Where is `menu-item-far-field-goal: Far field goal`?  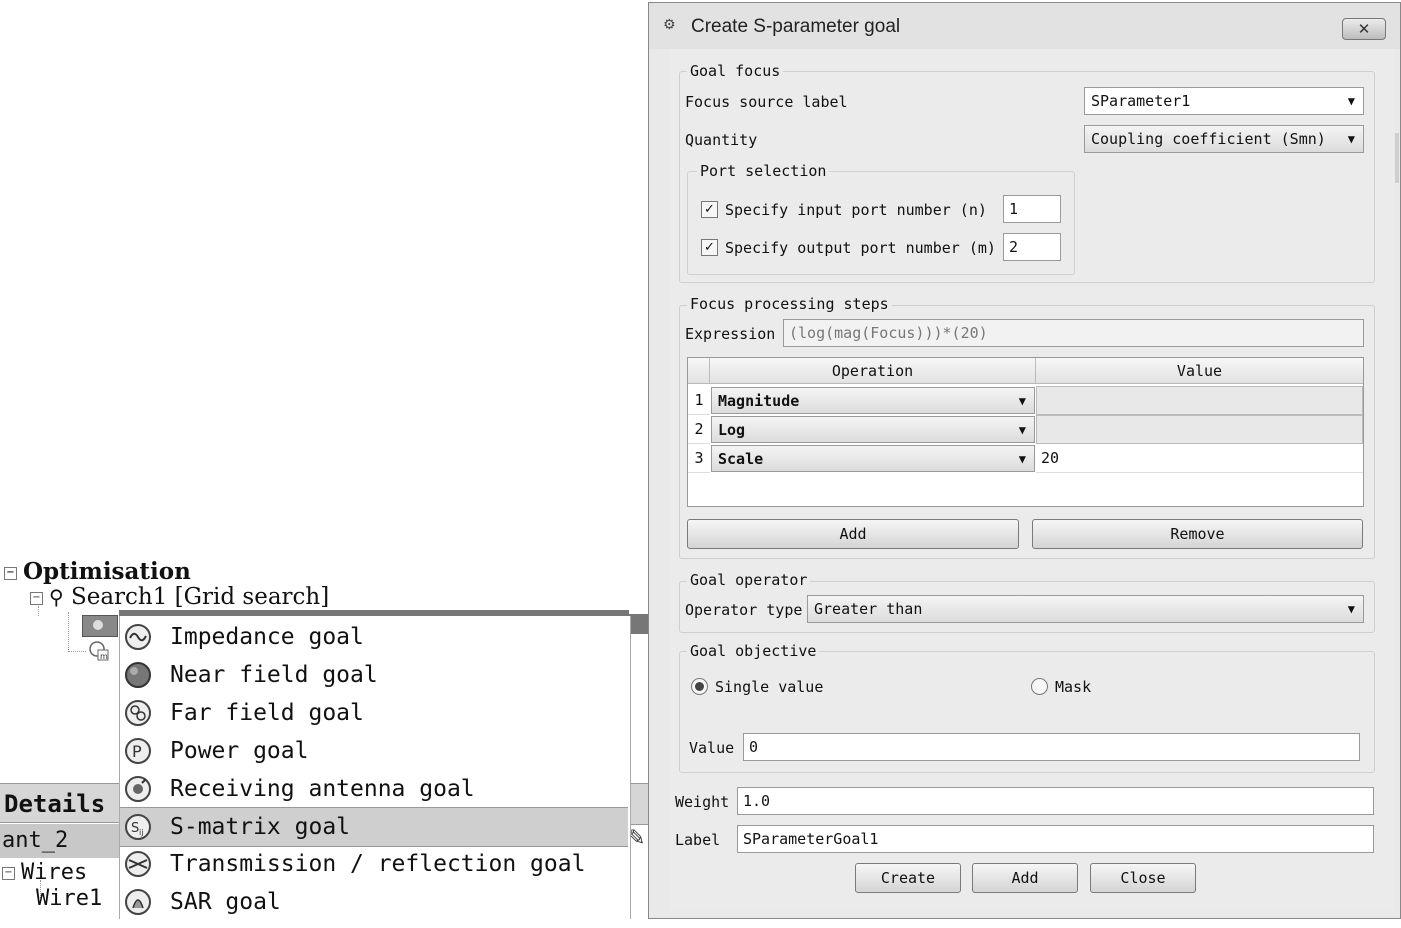 menu-item-far-field-goal: Far field goal is located at coordinates (374, 713).